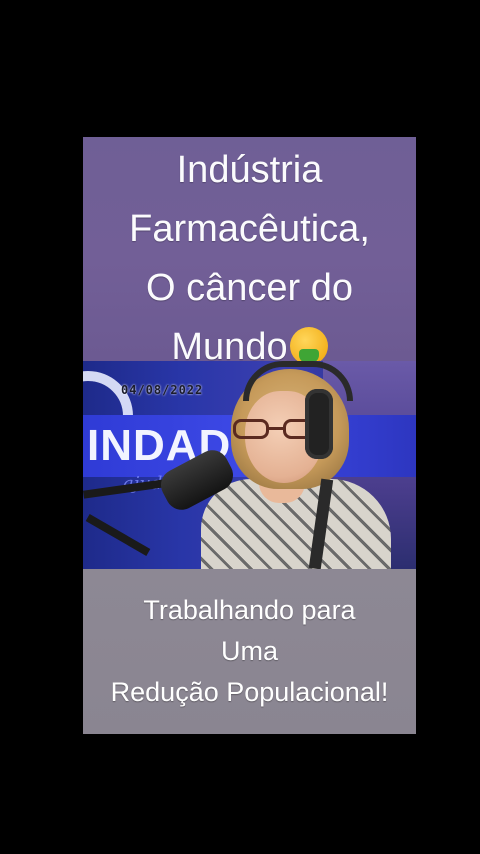  Describe the element at coordinates (249, 692) in the screenshot. I see `bottom-caption-line-3: Redução Populacional!` at that location.